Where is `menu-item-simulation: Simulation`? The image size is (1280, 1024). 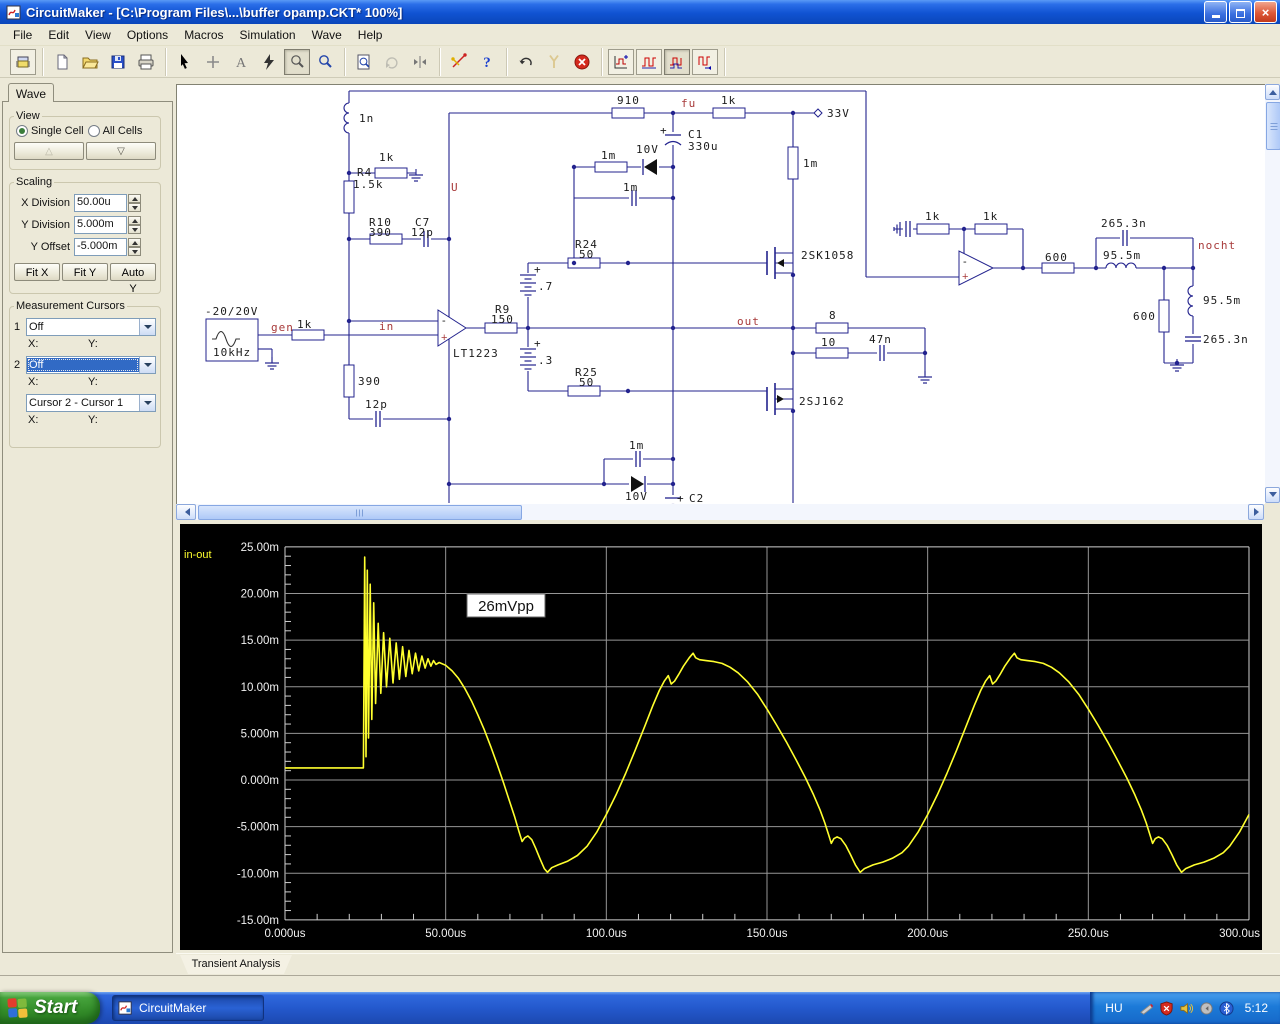 menu-item-simulation: Simulation is located at coordinates (268, 35).